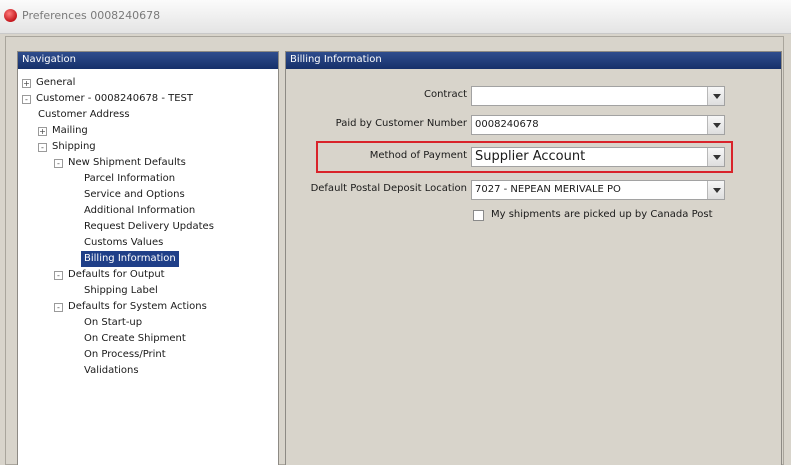 The image size is (791, 465). I want to click on method-of-payment-dropdown: Supplier Account, so click(598, 157).